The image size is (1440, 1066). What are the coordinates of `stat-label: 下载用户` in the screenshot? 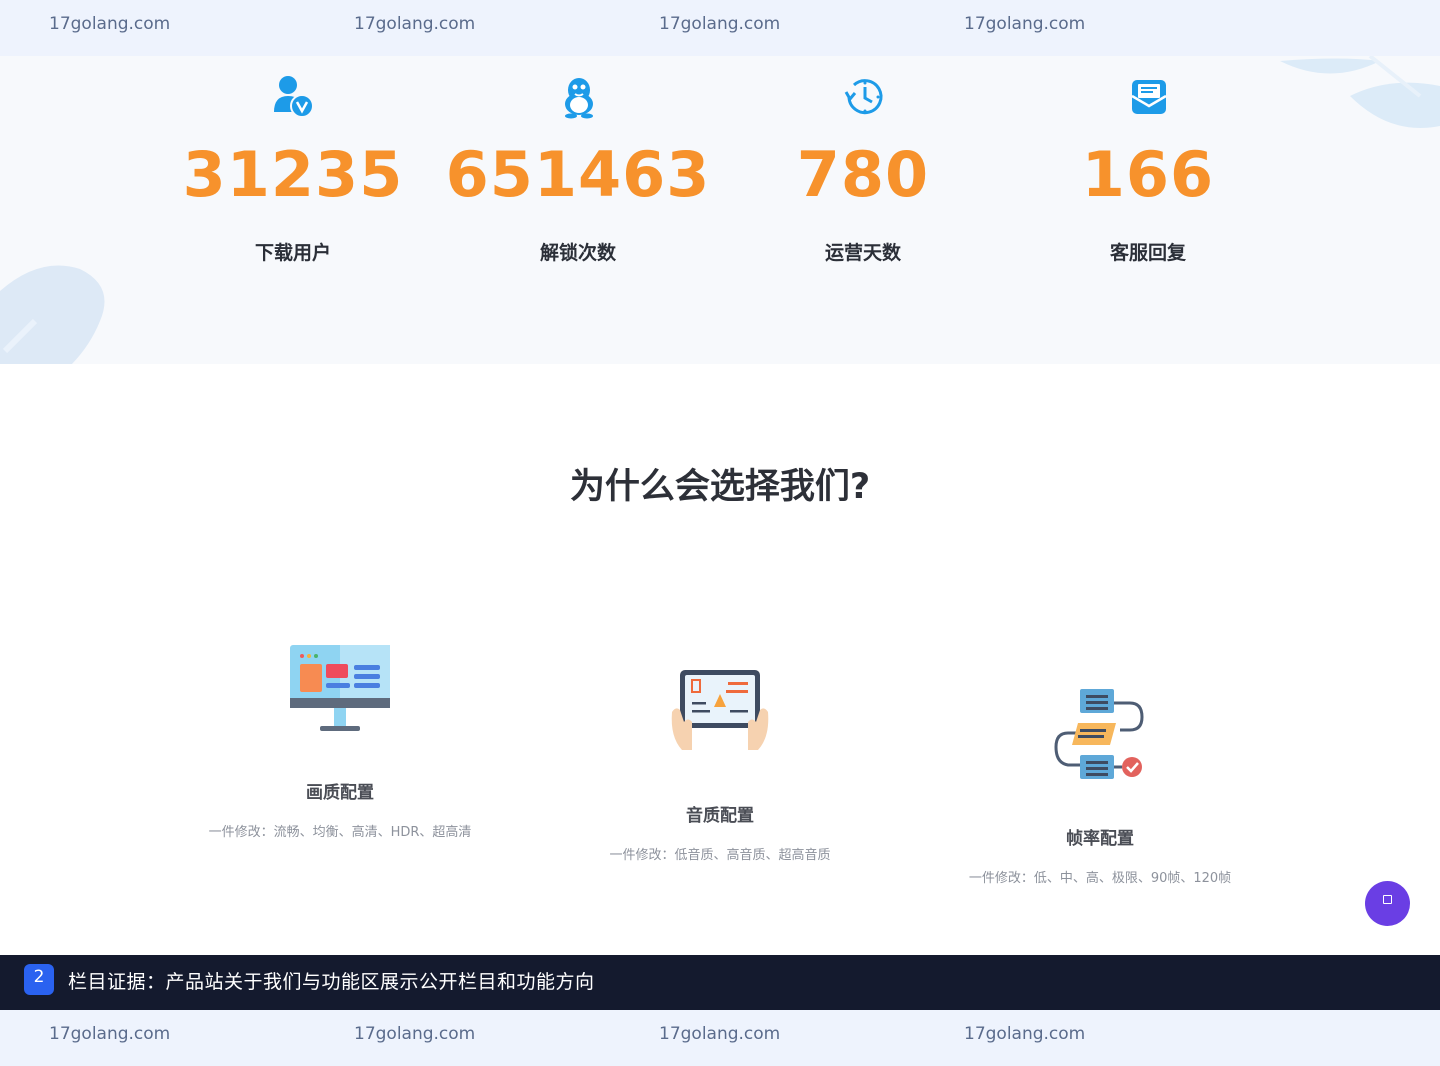 It's located at (292, 253).